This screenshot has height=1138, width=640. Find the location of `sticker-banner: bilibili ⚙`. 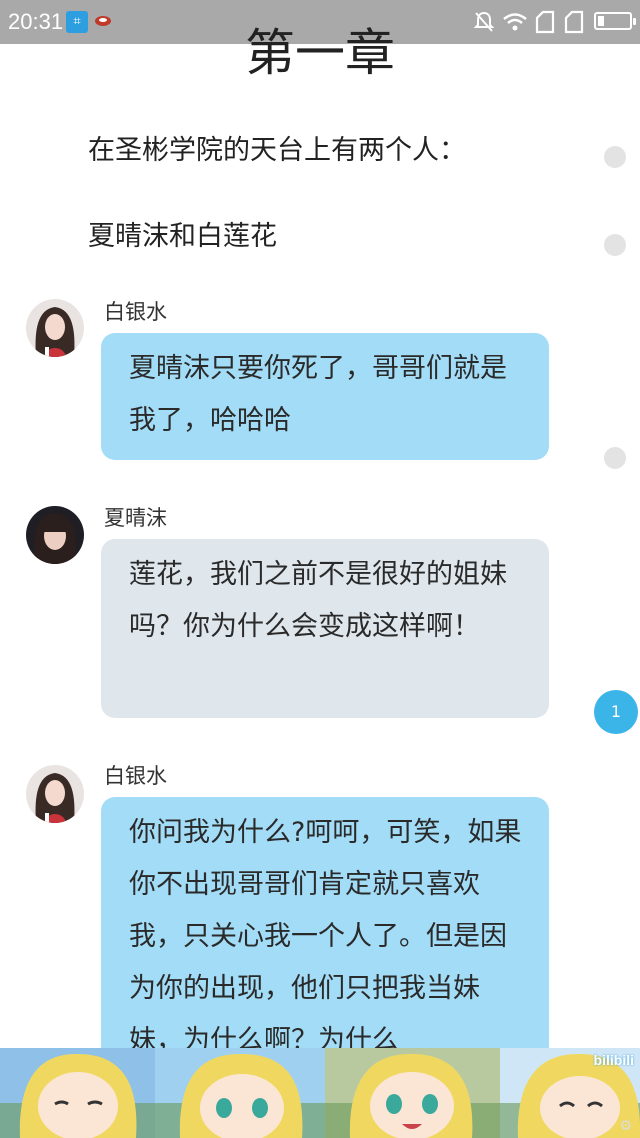

sticker-banner: bilibili ⚙ is located at coordinates (320, 1093).